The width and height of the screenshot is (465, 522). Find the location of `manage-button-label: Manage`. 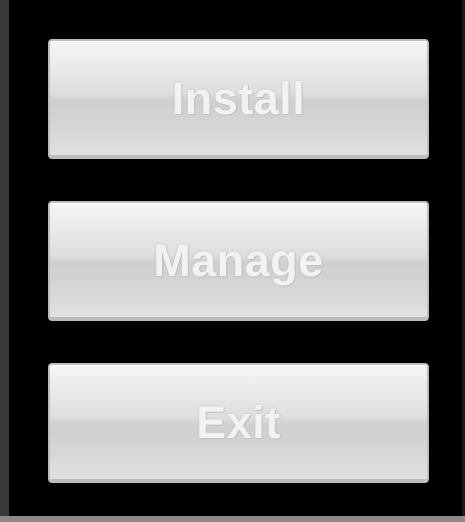

manage-button-label: Manage is located at coordinates (238, 260).